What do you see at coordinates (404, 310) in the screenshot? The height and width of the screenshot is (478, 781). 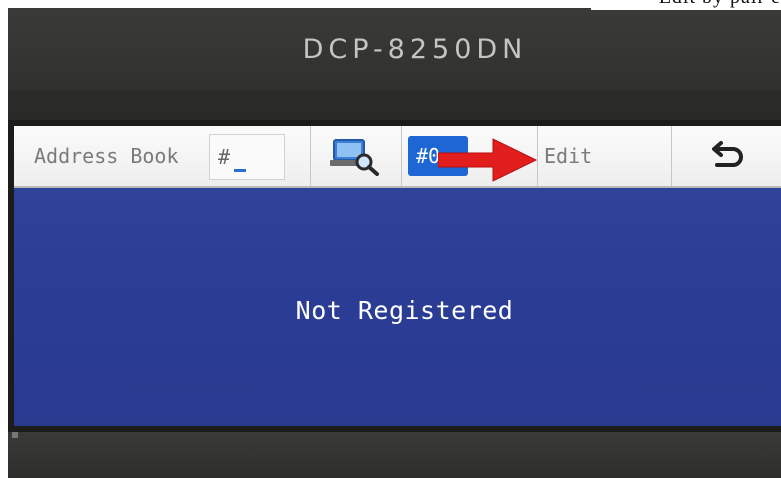 I see `not-registered-message: Not Registered` at bounding box center [404, 310].